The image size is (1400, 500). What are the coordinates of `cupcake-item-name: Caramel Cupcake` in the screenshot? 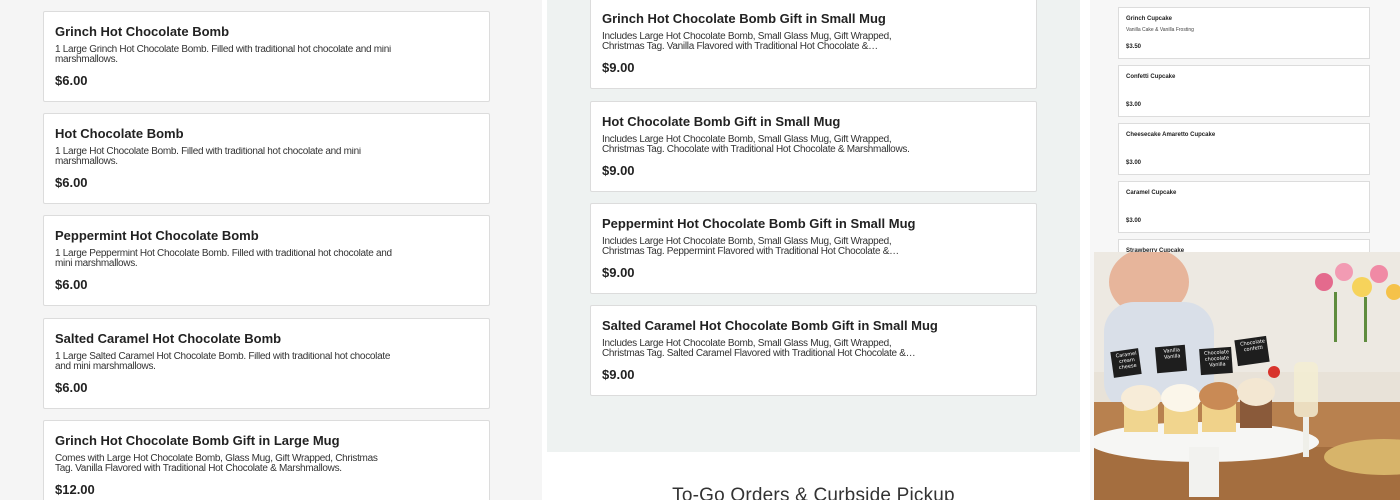 It's located at (1151, 193).